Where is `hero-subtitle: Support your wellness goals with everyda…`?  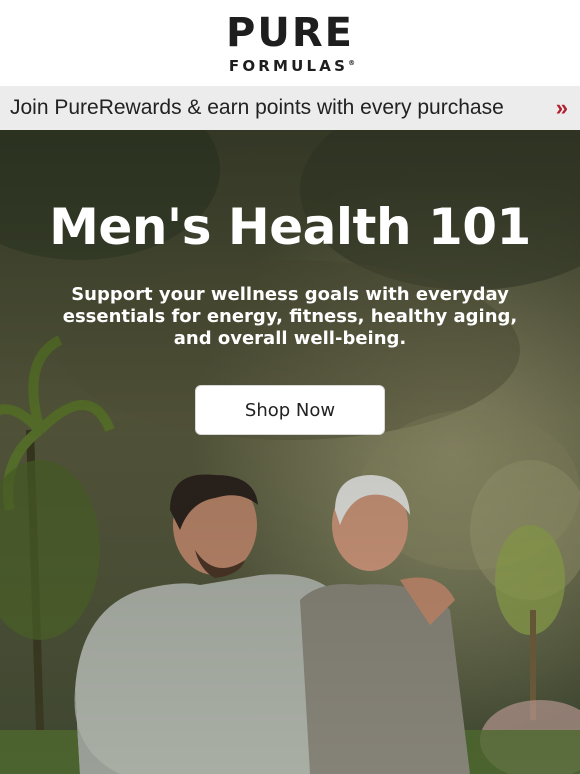 hero-subtitle: Support your wellness goals with everyda… is located at coordinates (290, 316).